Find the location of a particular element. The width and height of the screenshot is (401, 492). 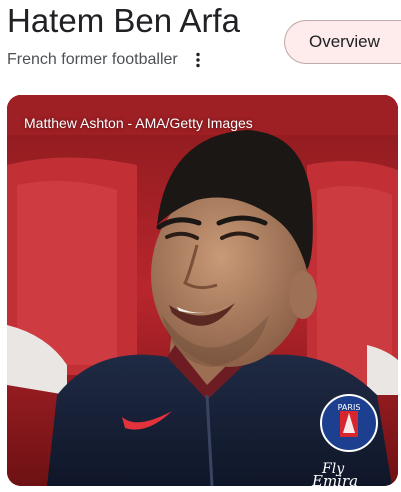

svg-text: PARIS is located at coordinates (349, 407).